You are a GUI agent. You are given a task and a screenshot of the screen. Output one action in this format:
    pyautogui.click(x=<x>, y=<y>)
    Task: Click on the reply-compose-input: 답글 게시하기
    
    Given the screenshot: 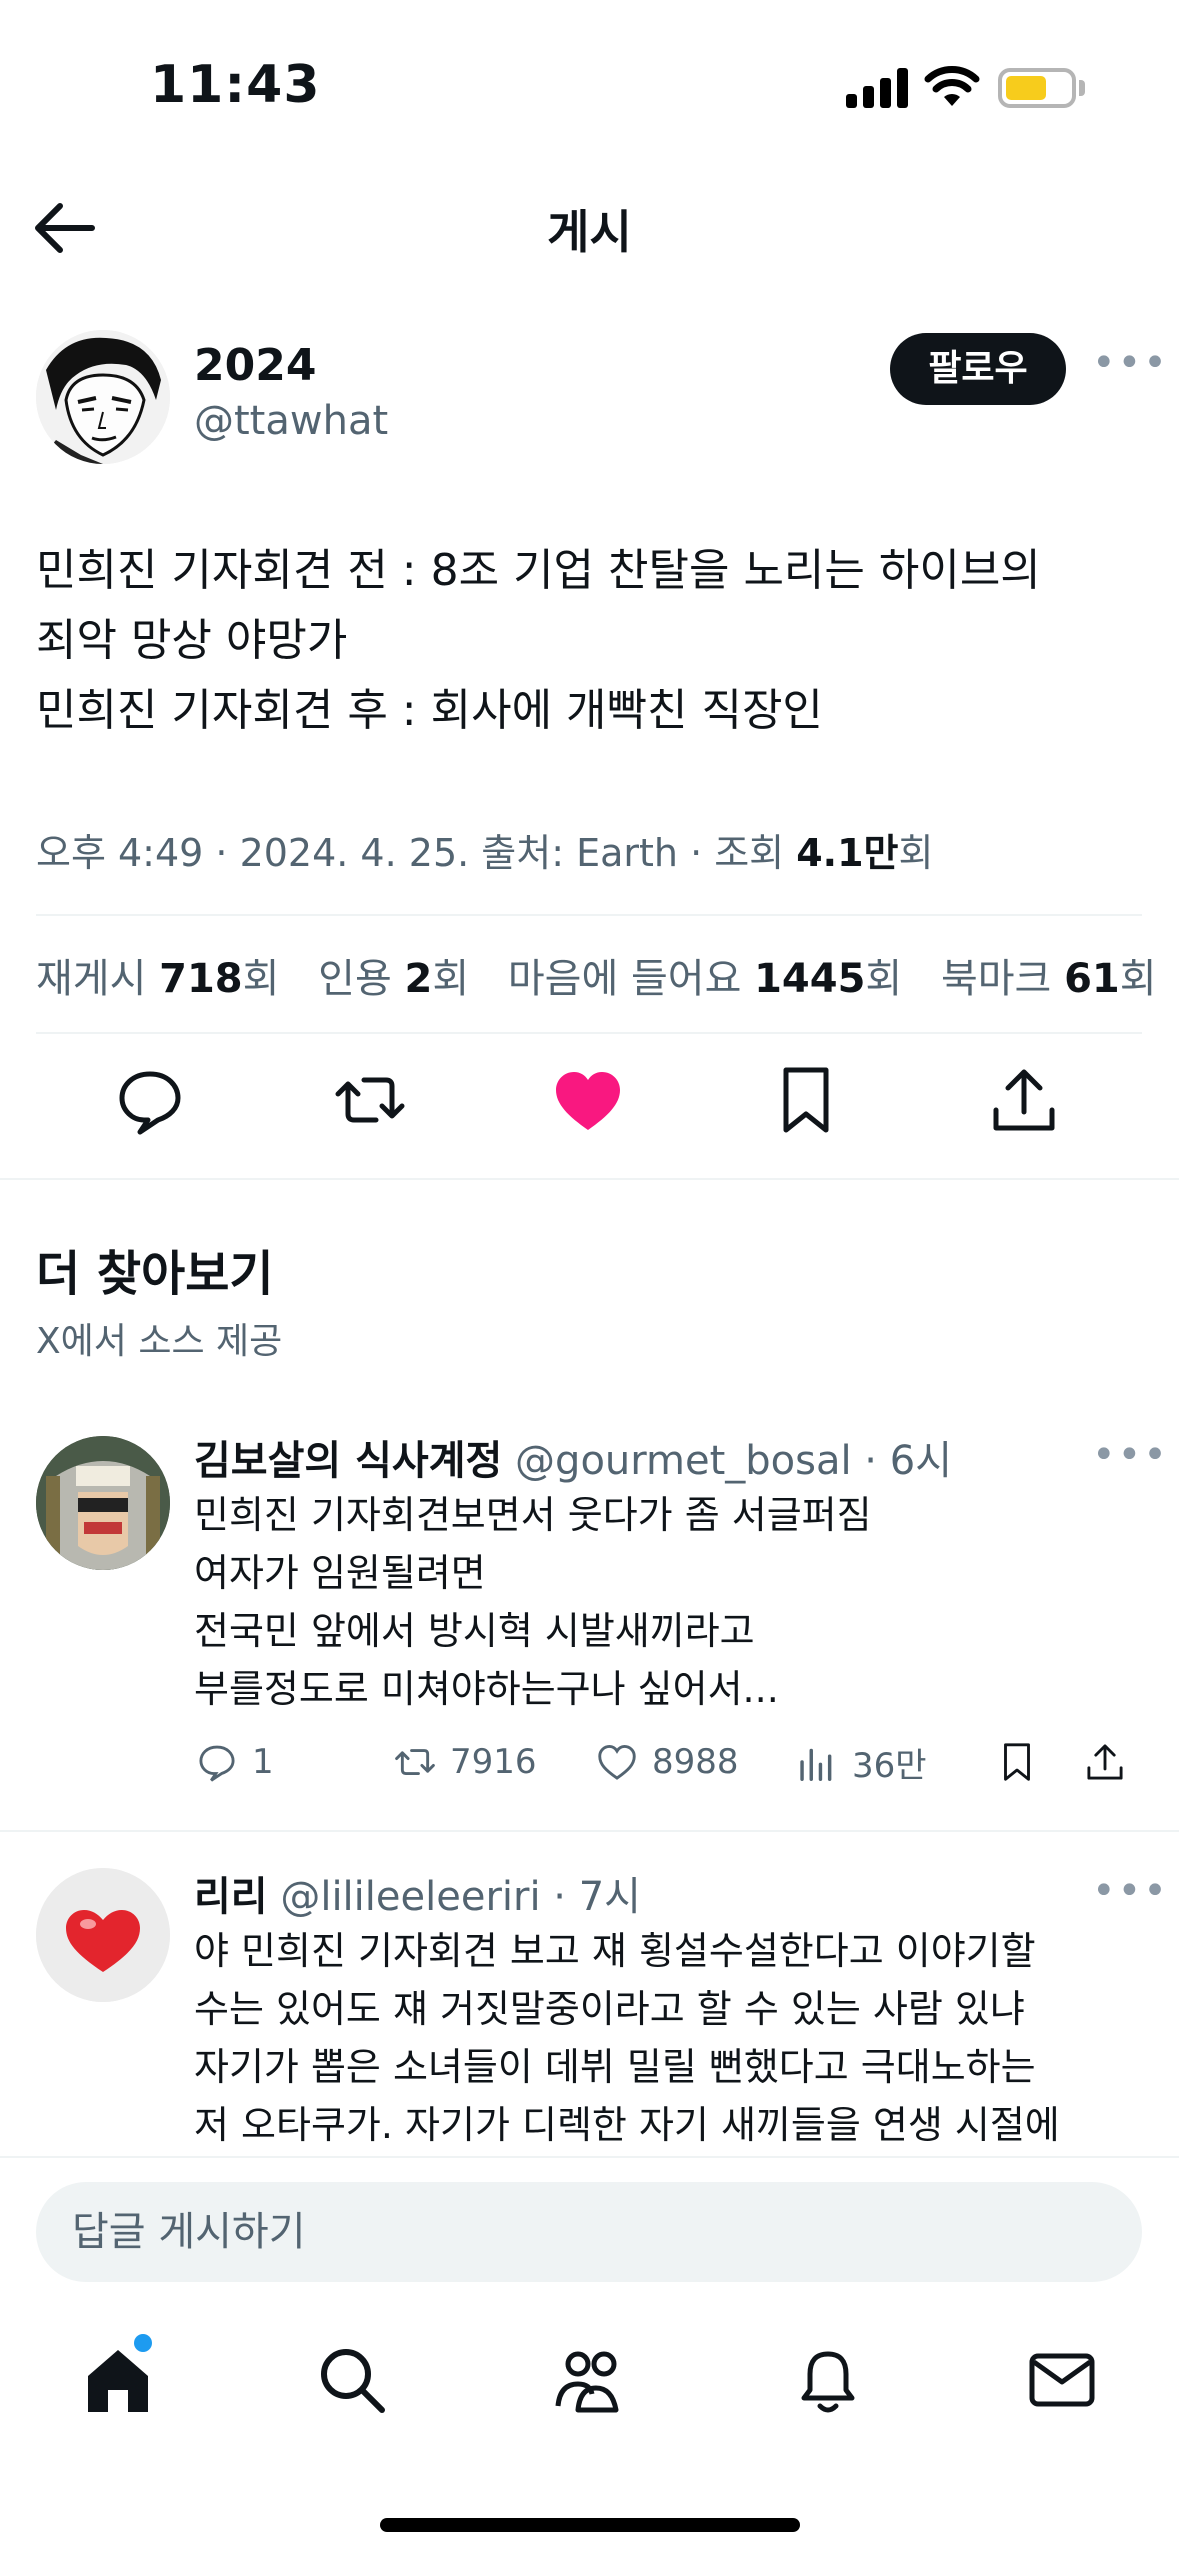 What is the action you would take?
    pyautogui.click(x=589, y=2232)
    